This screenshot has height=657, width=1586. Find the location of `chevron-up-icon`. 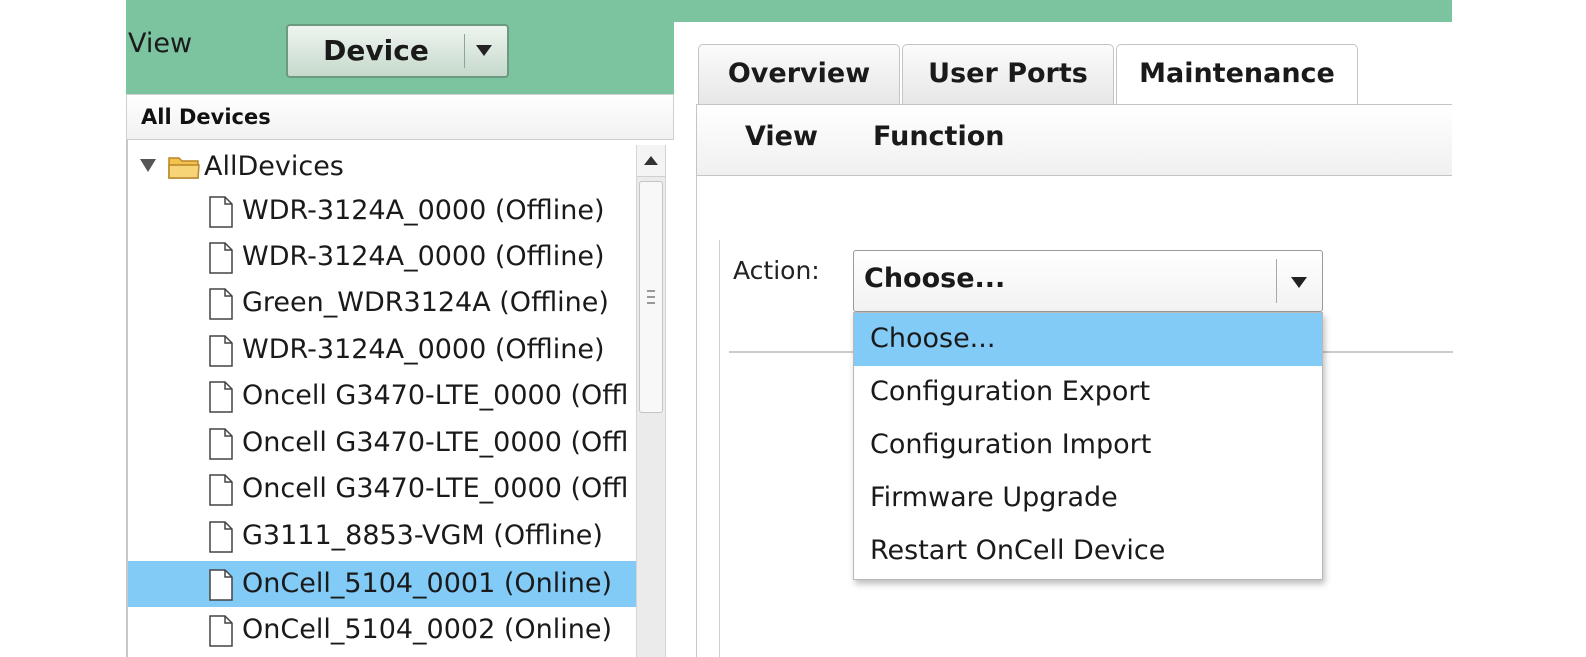

chevron-up-icon is located at coordinates (651, 160).